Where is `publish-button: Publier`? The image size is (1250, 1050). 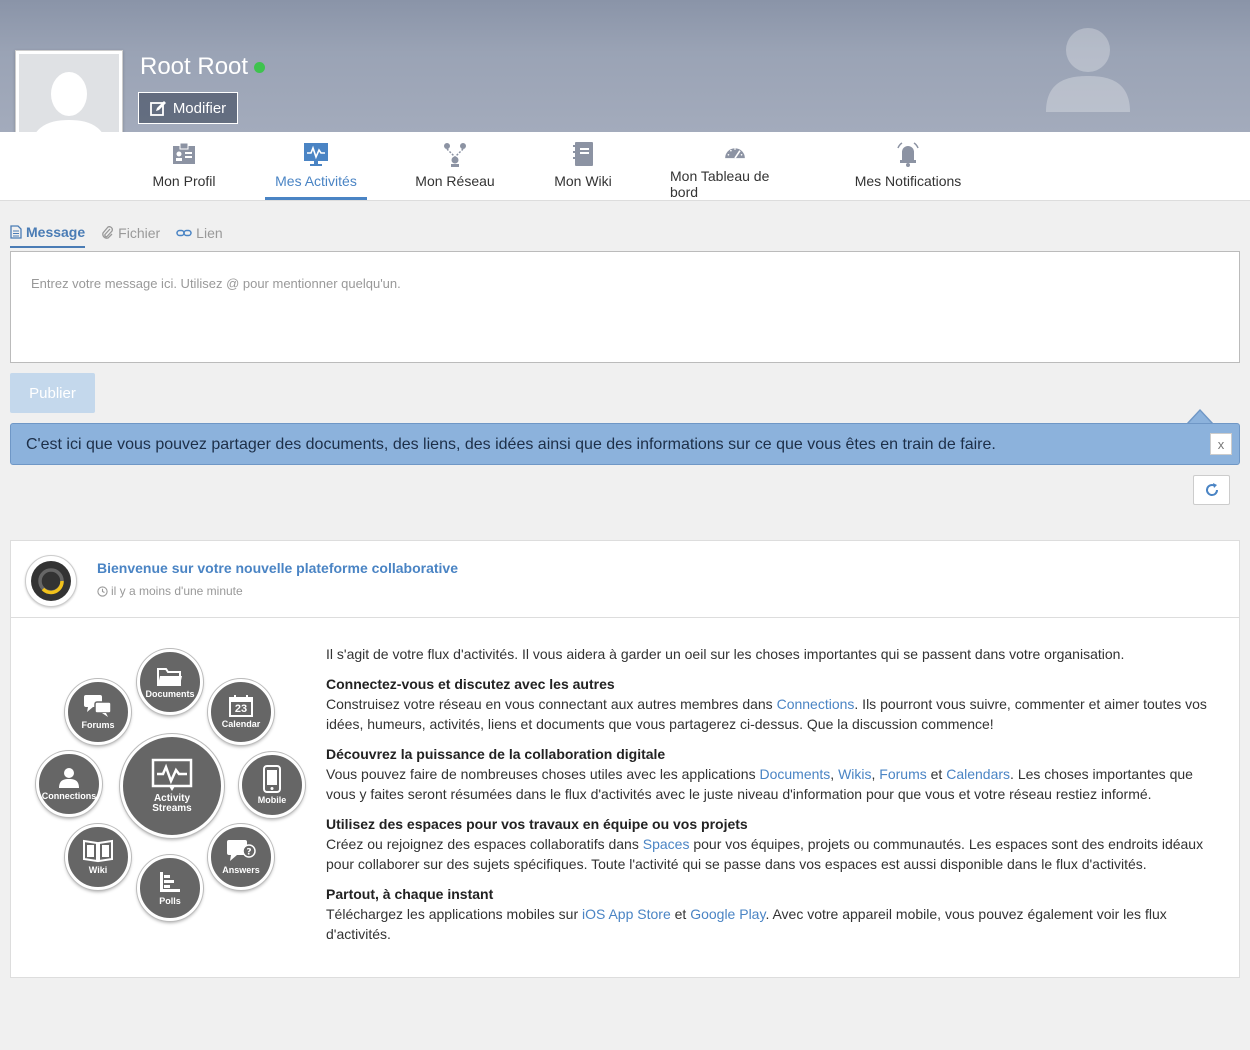
publish-button: Publier is located at coordinates (52, 393).